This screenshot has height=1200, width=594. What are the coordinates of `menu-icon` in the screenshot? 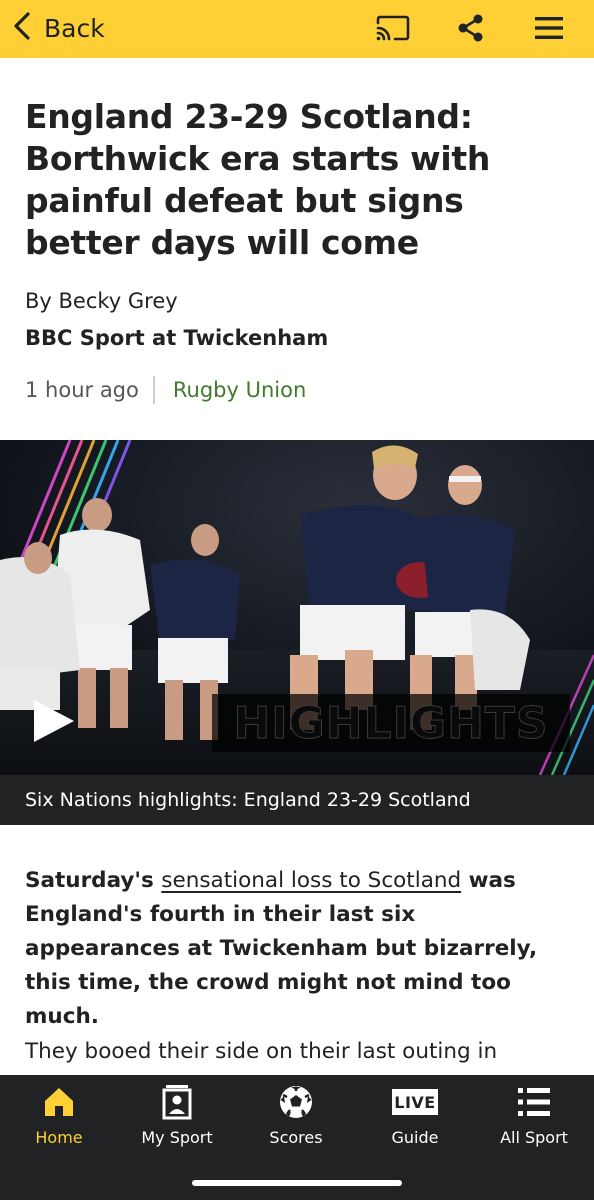 It's located at (549, 28).